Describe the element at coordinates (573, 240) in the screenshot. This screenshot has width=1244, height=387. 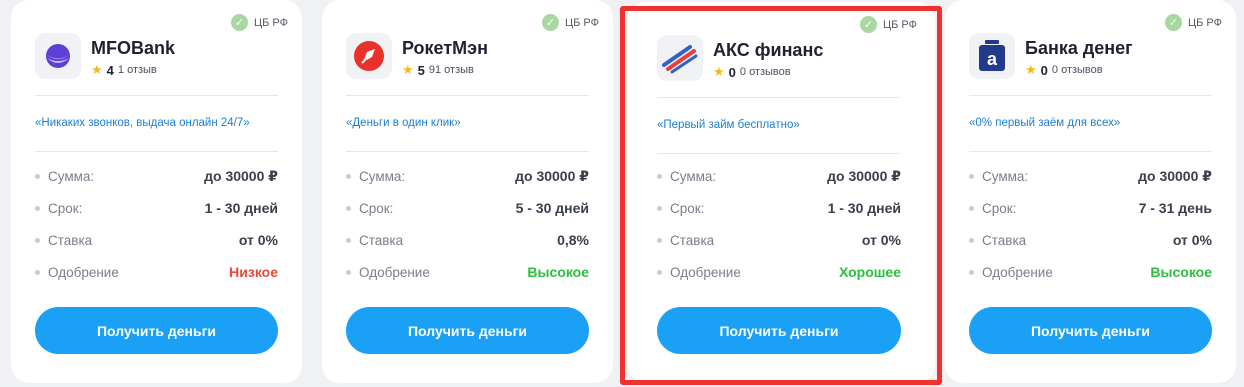
I see `row-value: 0,8%` at that location.